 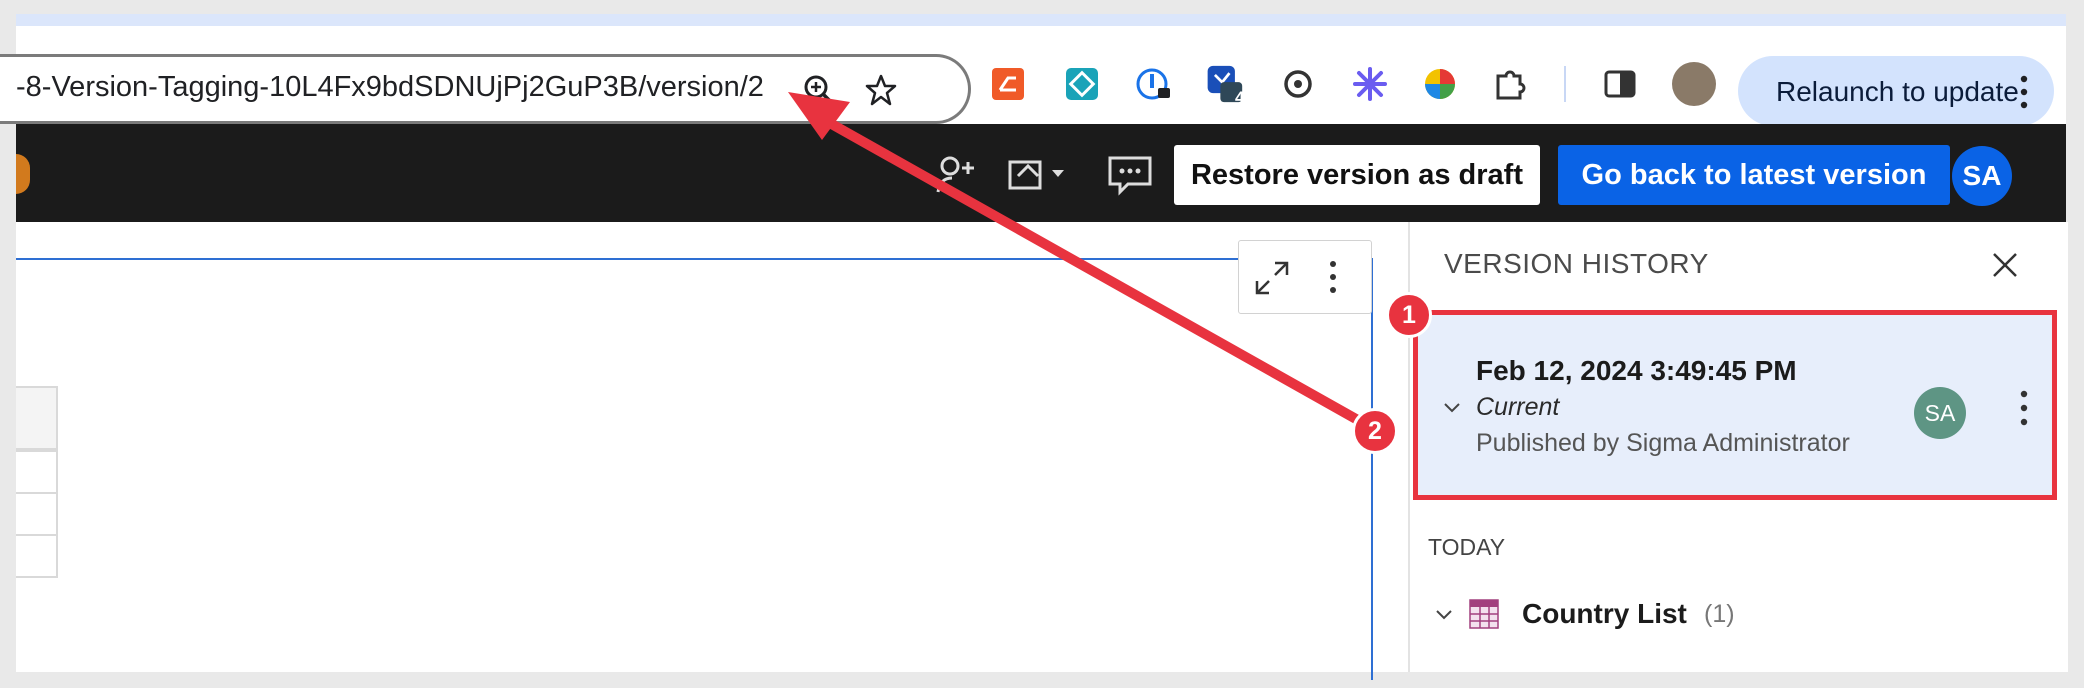 I want to click on panel-title: VERSION HISTORY, so click(x=1576, y=263).